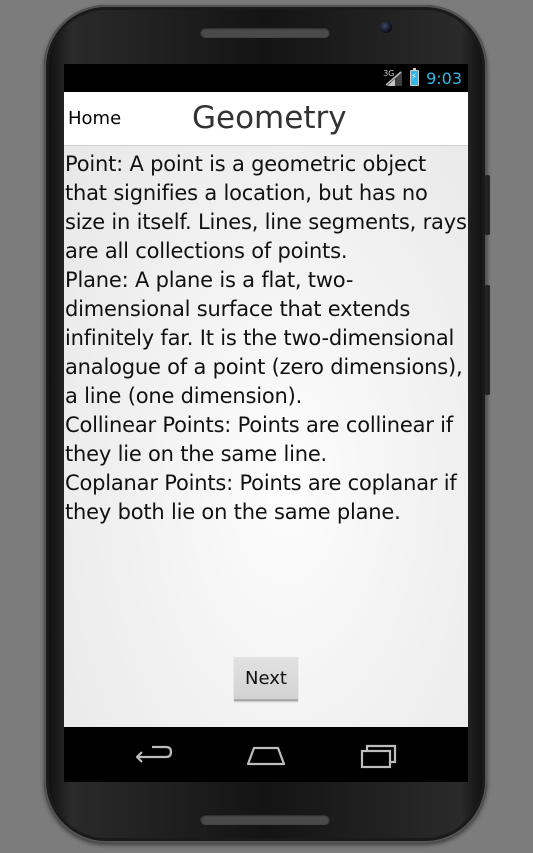  Describe the element at coordinates (422, 78) in the screenshot. I see `status-icons: 3G 9:03` at that location.